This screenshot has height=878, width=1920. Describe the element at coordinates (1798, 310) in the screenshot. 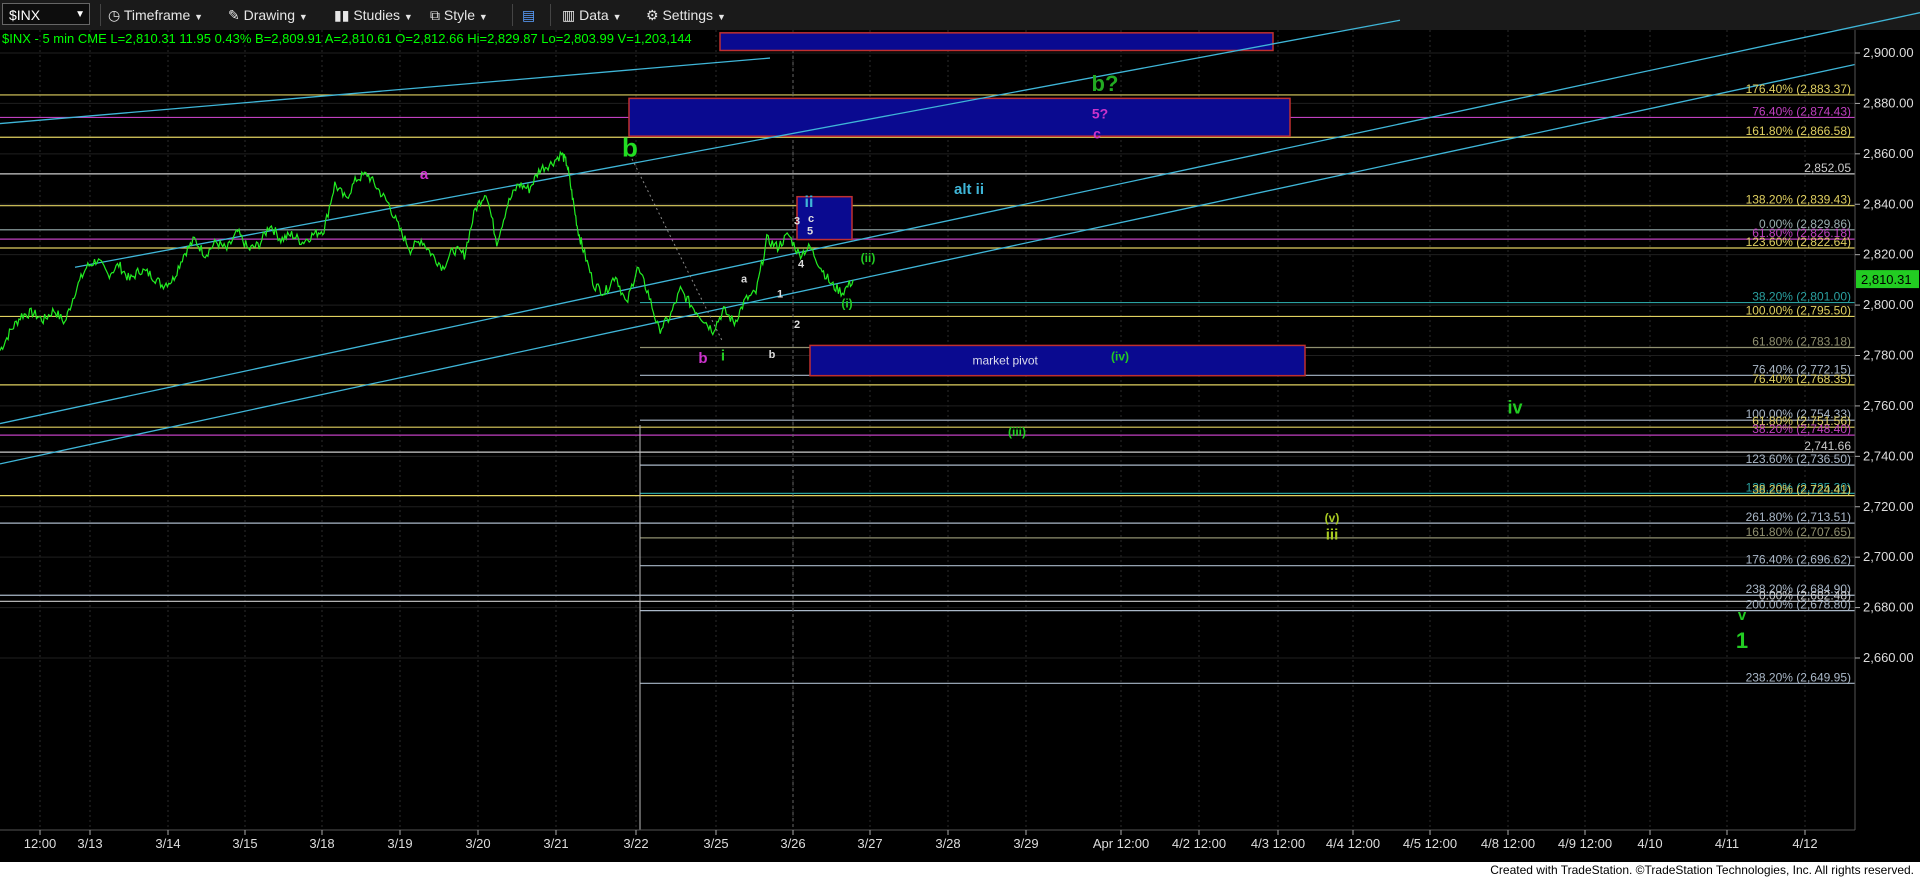

I see `level-label: 100.00% (2,795.50)` at that location.